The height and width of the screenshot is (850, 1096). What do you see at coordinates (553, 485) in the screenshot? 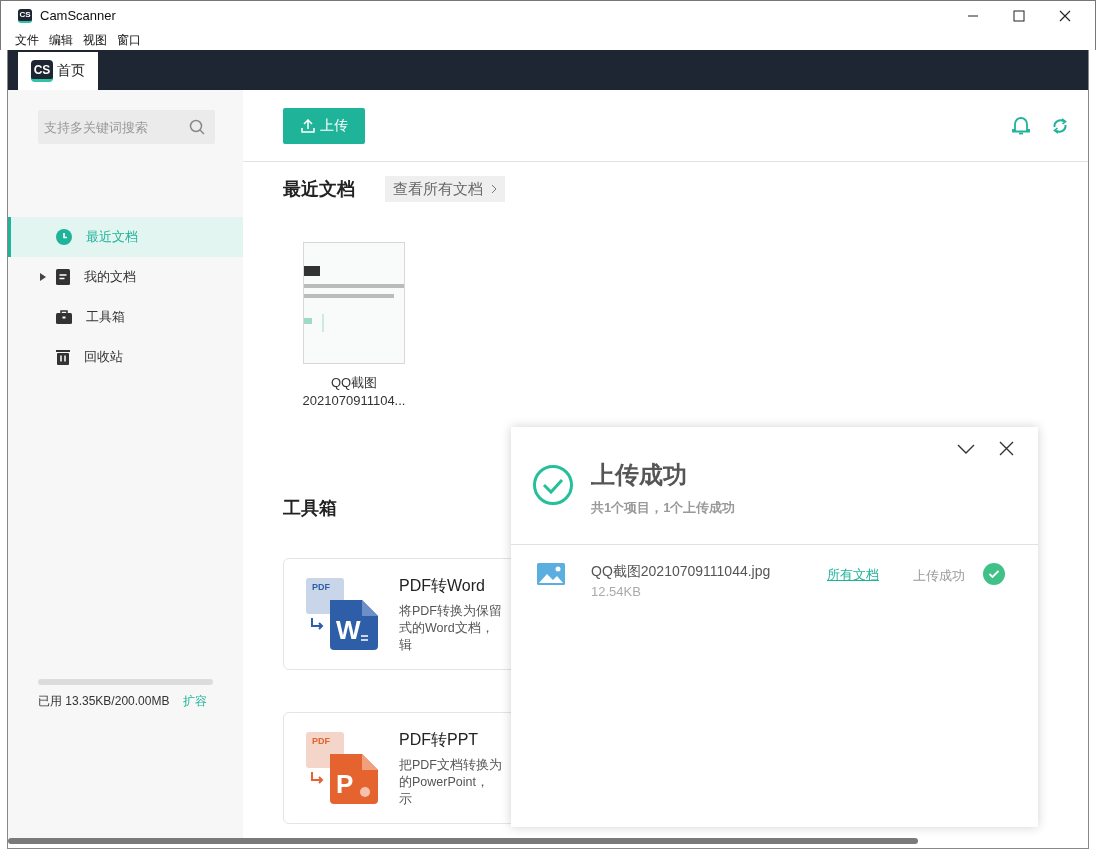
I see `success-icon` at bounding box center [553, 485].